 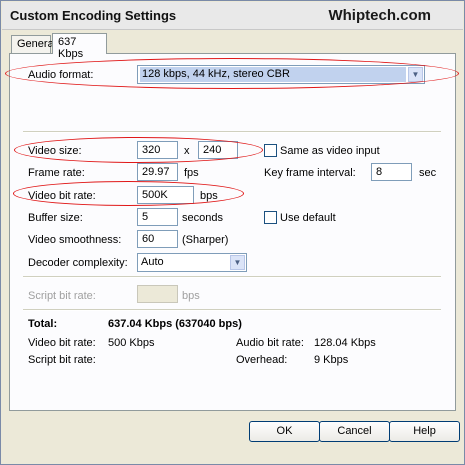 What do you see at coordinates (157, 239) in the screenshot?
I see `video-smoothness-input: 60` at bounding box center [157, 239].